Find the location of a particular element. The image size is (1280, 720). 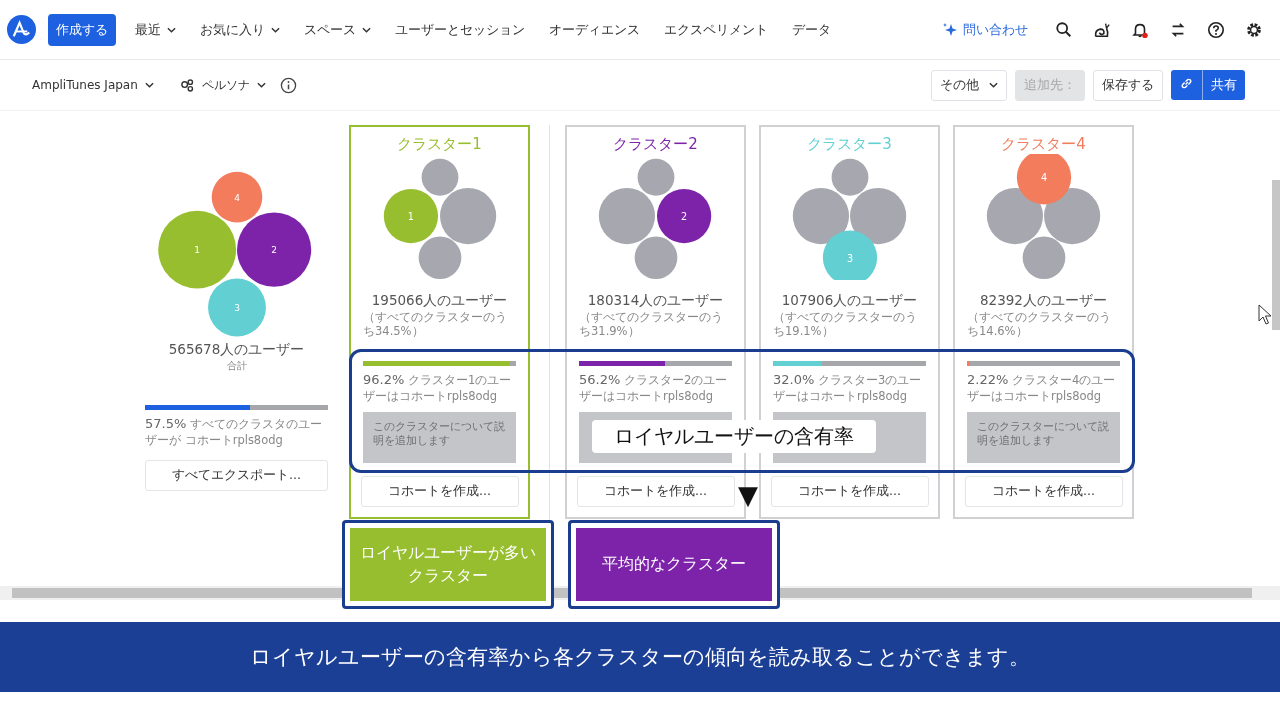

loyal-rate-text: 56.2% クラスター2のユーザーはコホートrpls8odg is located at coordinates (654, 387).